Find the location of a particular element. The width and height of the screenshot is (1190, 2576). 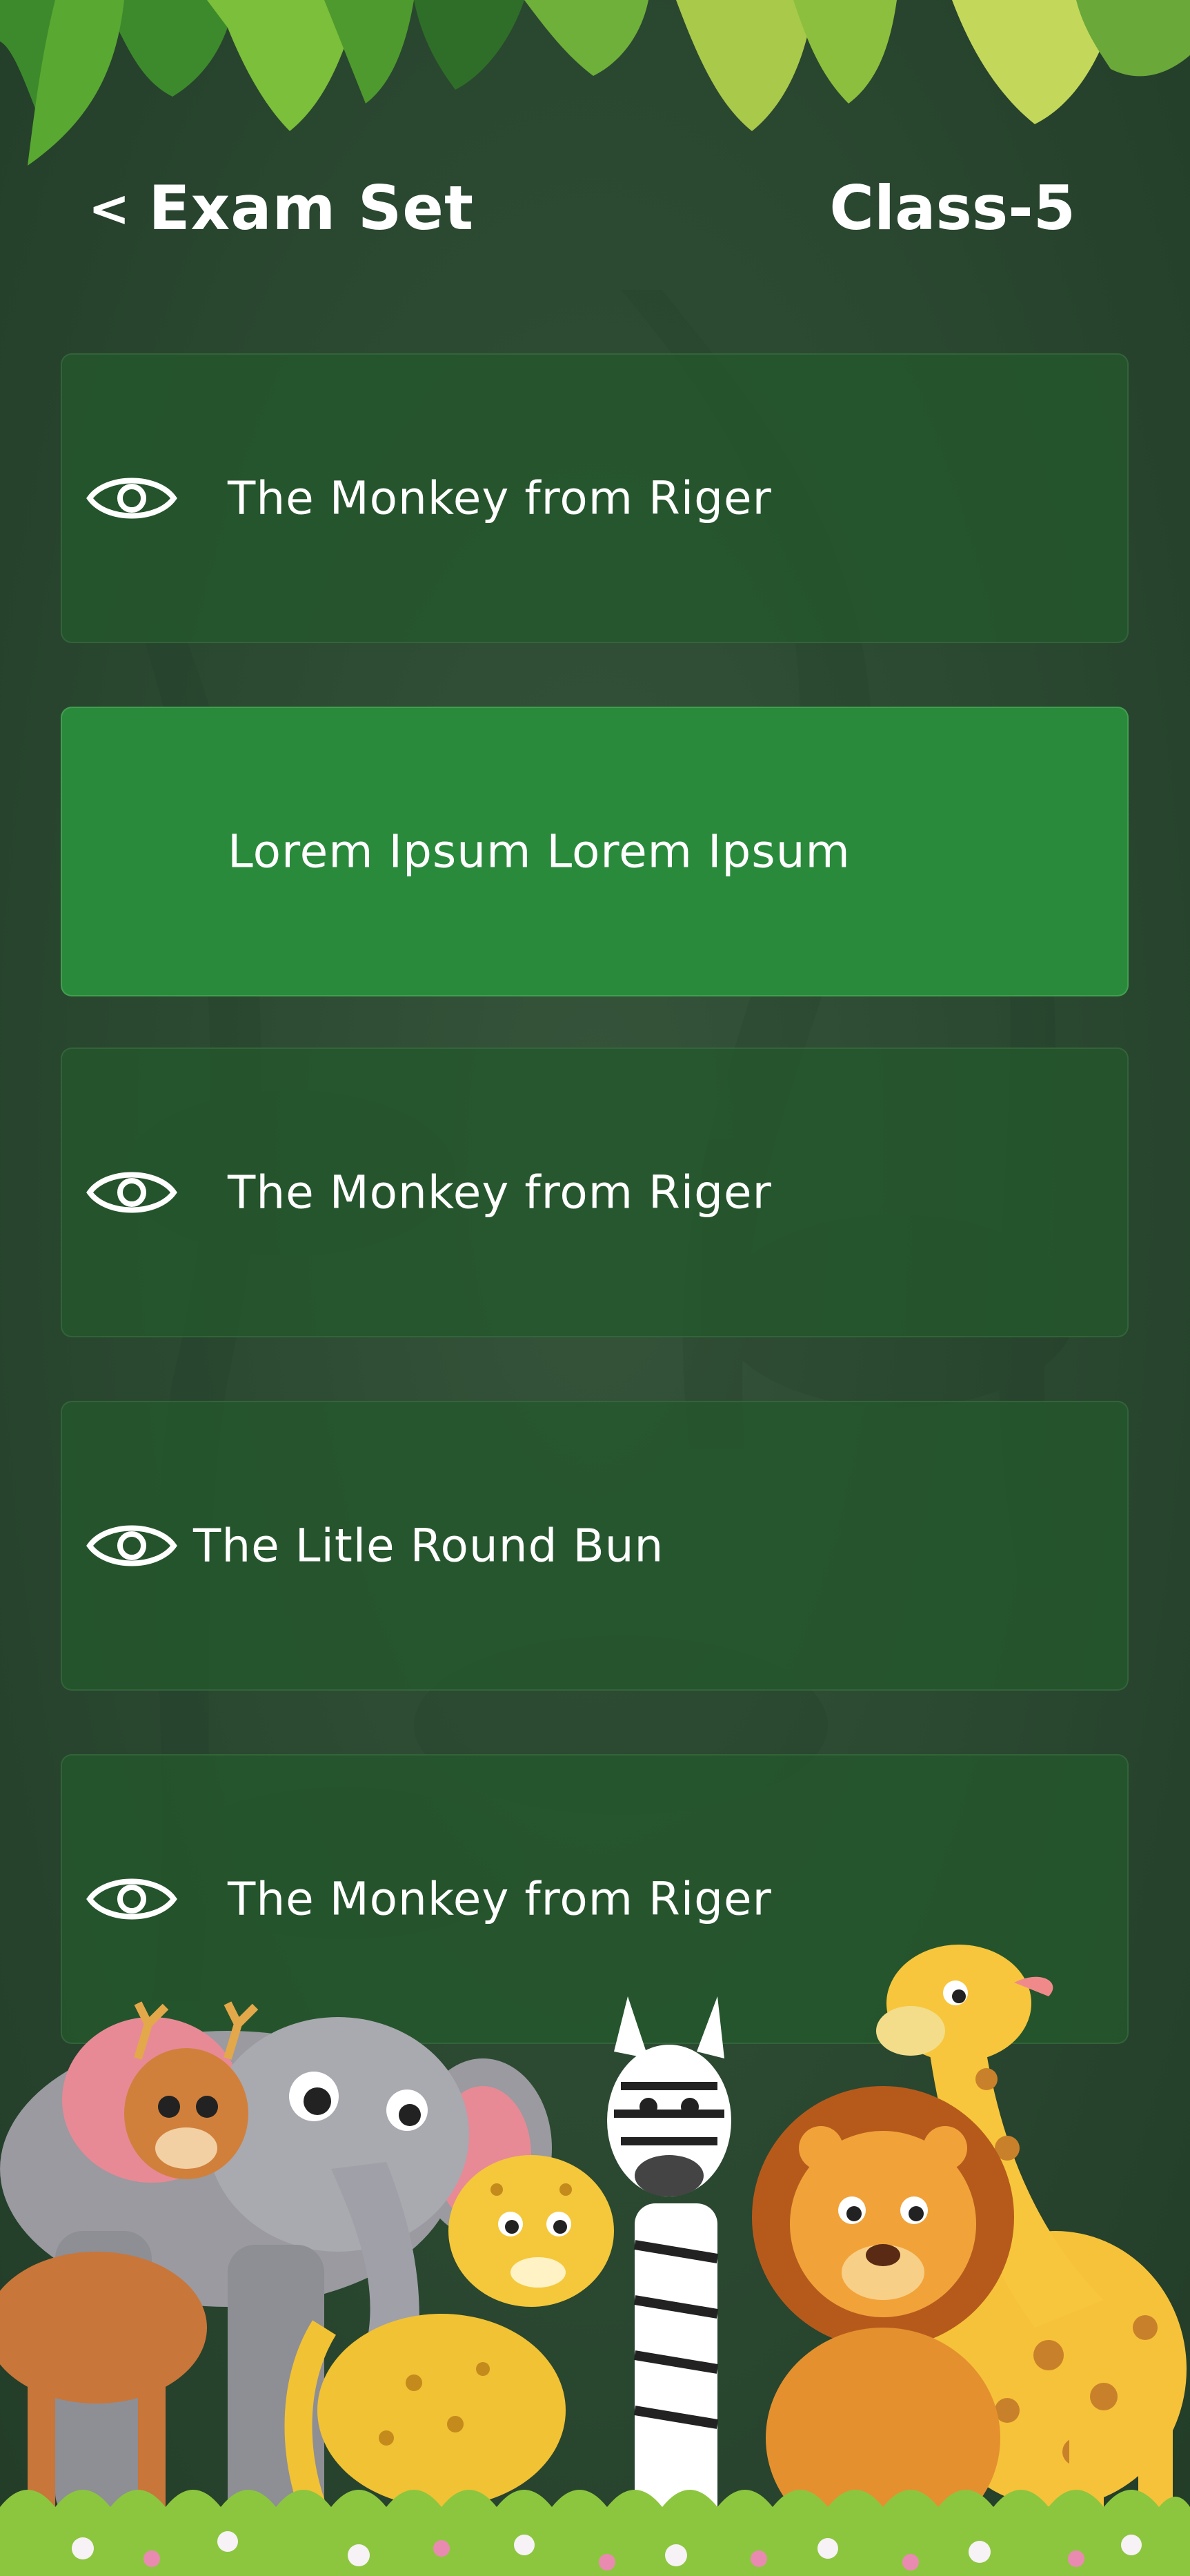

grass-ground is located at coordinates (595, 2533).